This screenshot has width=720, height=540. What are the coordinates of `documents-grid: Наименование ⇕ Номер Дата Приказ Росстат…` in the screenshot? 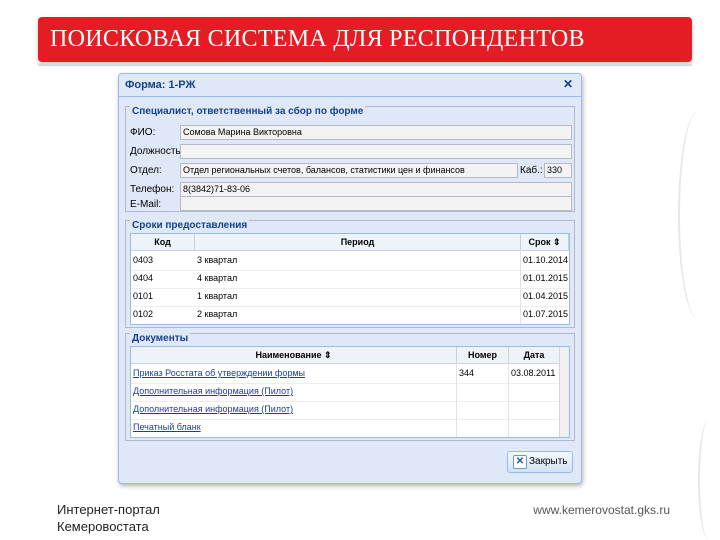 It's located at (350, 392).